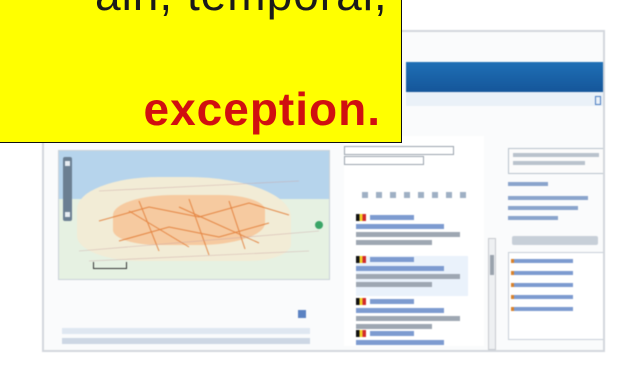  What do you see at coordinates (319, 225) in the screenshot?
I see `map-marker-icon` at bounding box center [319, 225].